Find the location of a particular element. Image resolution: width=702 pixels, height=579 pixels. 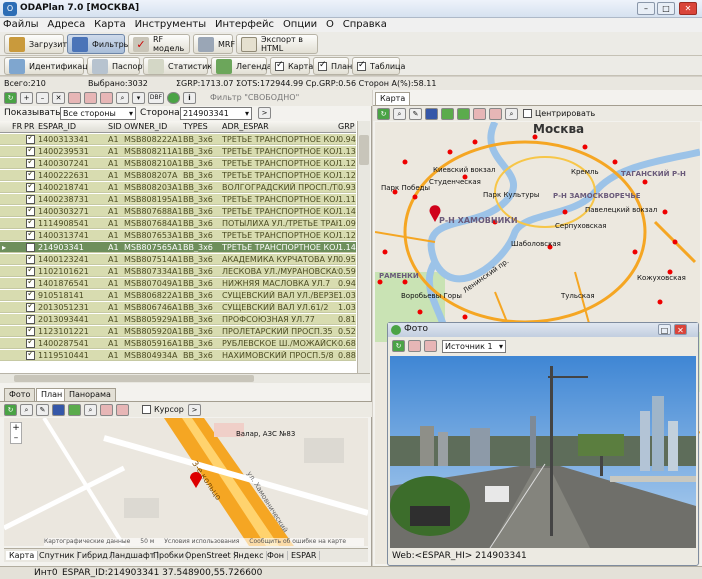

zoom-out-button: – is located at coordinates (16, 438).